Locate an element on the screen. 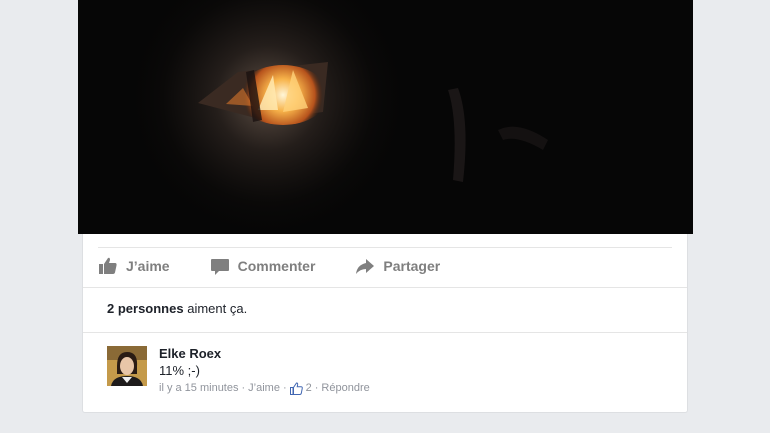 This screenshot has height=433, width=770. comment-author: Elke Roex is located at coordinates (264, 353).